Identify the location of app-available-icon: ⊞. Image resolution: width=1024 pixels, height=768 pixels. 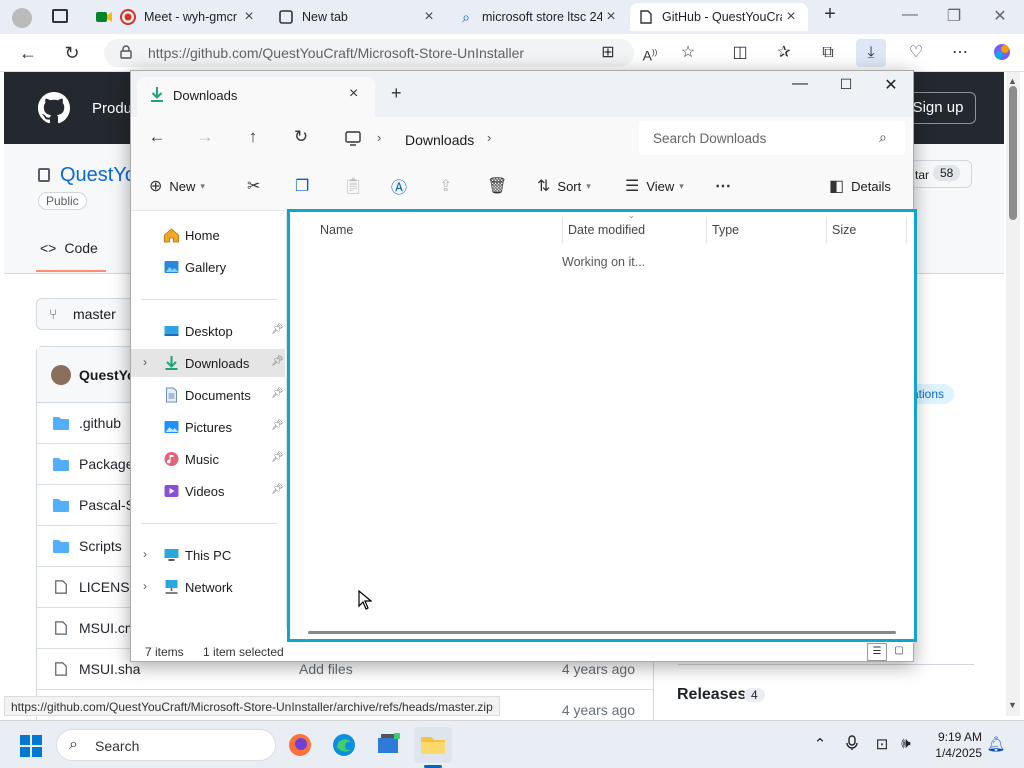
(608, 53).